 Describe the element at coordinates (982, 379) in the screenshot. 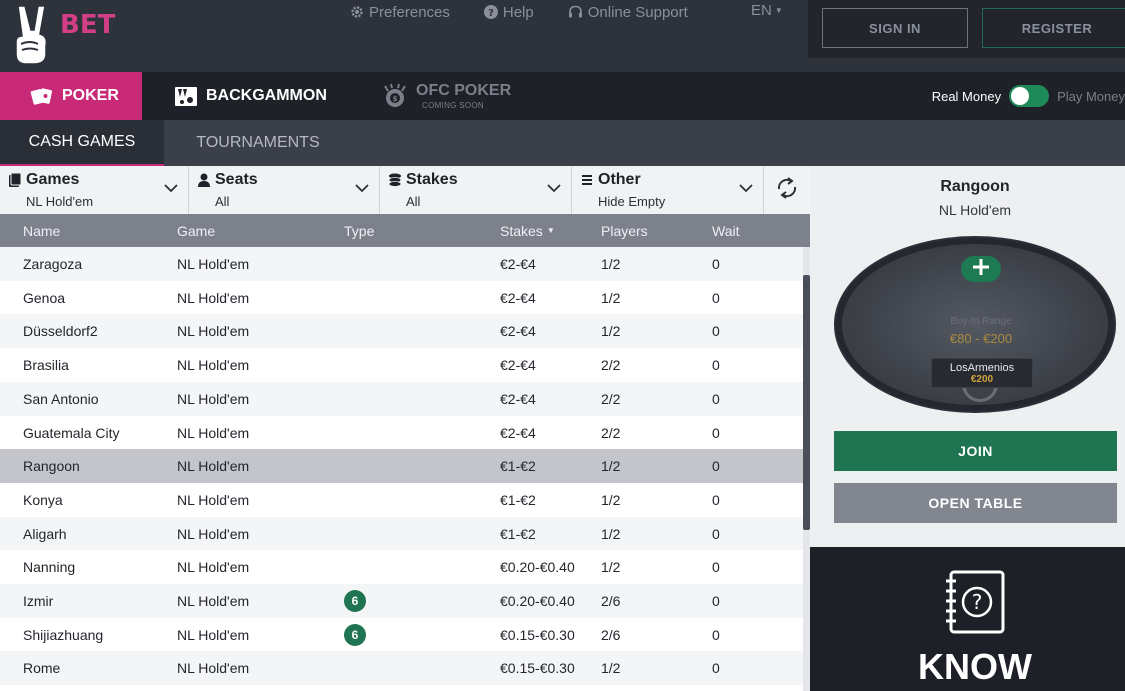

I see `player-stack: €200` at that location.